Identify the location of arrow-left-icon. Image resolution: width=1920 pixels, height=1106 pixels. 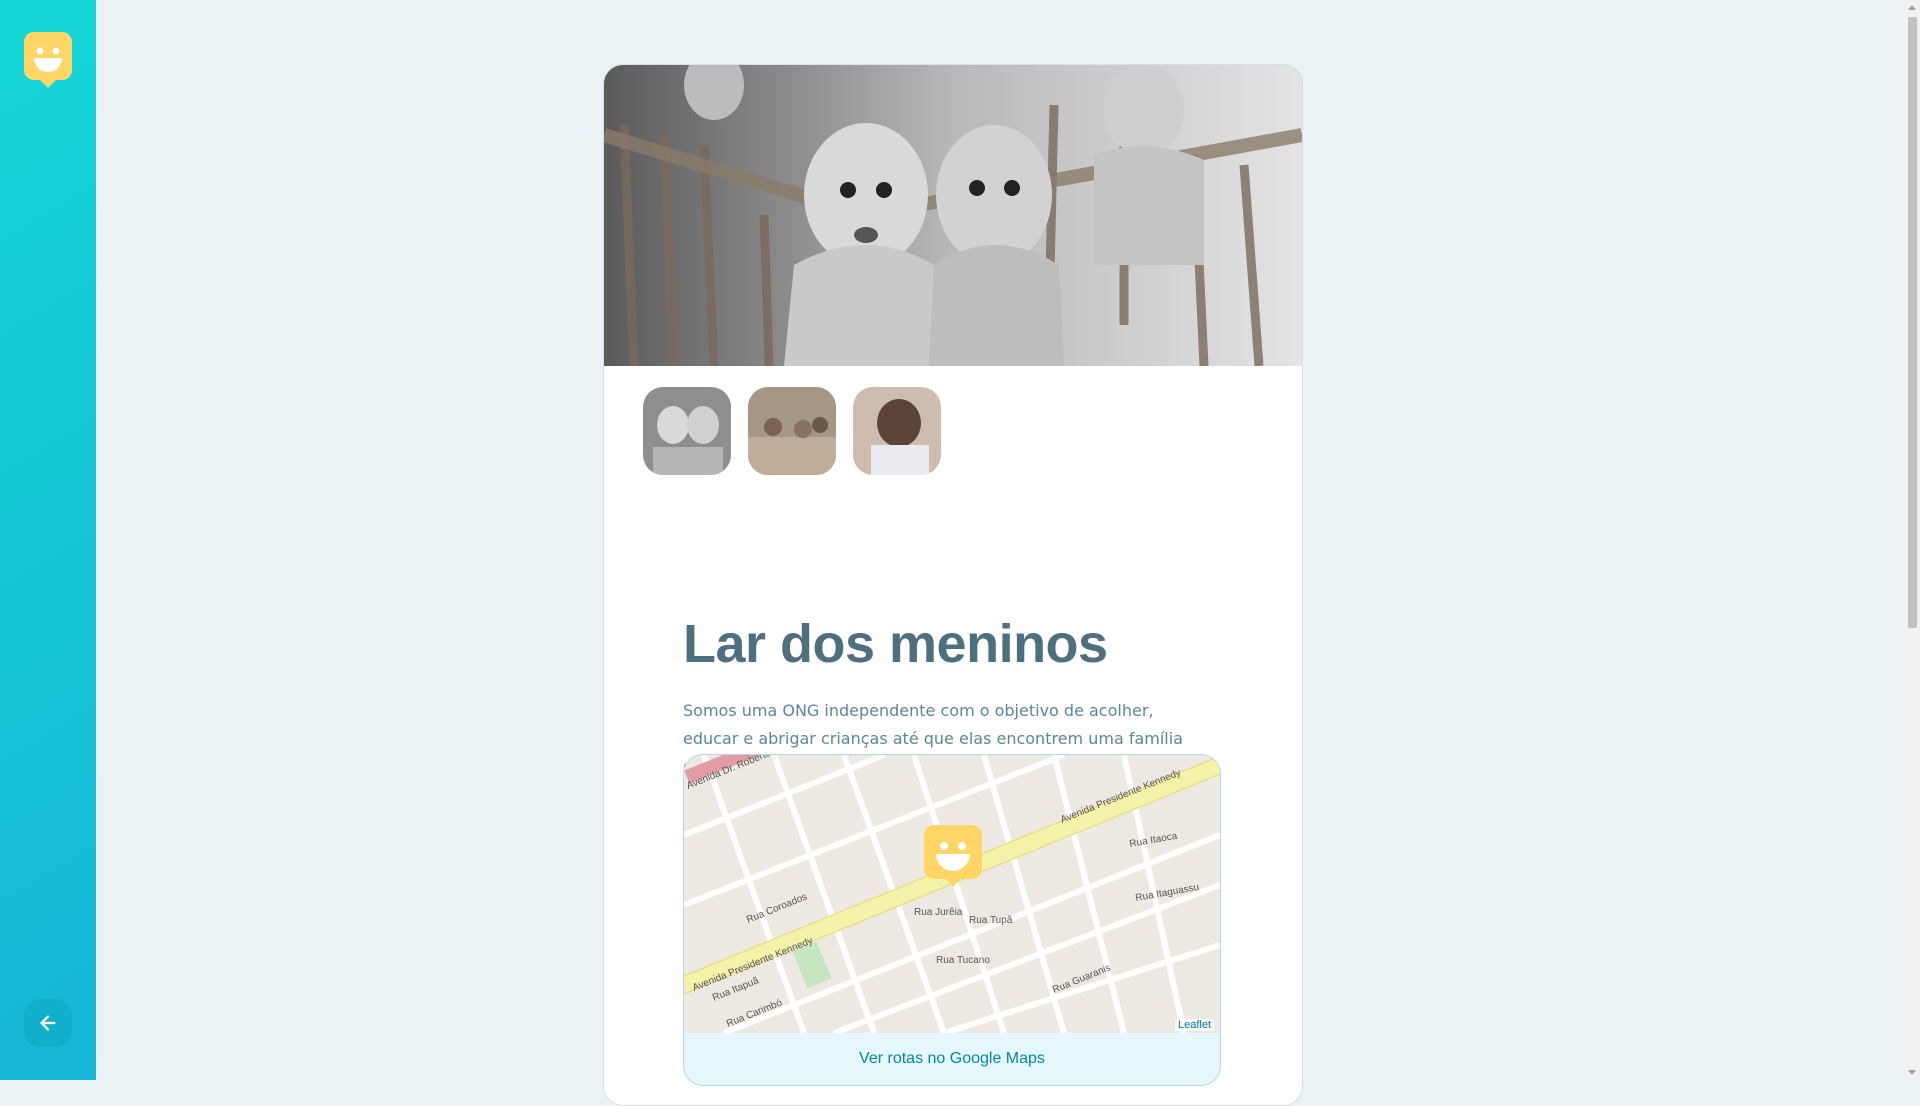
(48, 1023).